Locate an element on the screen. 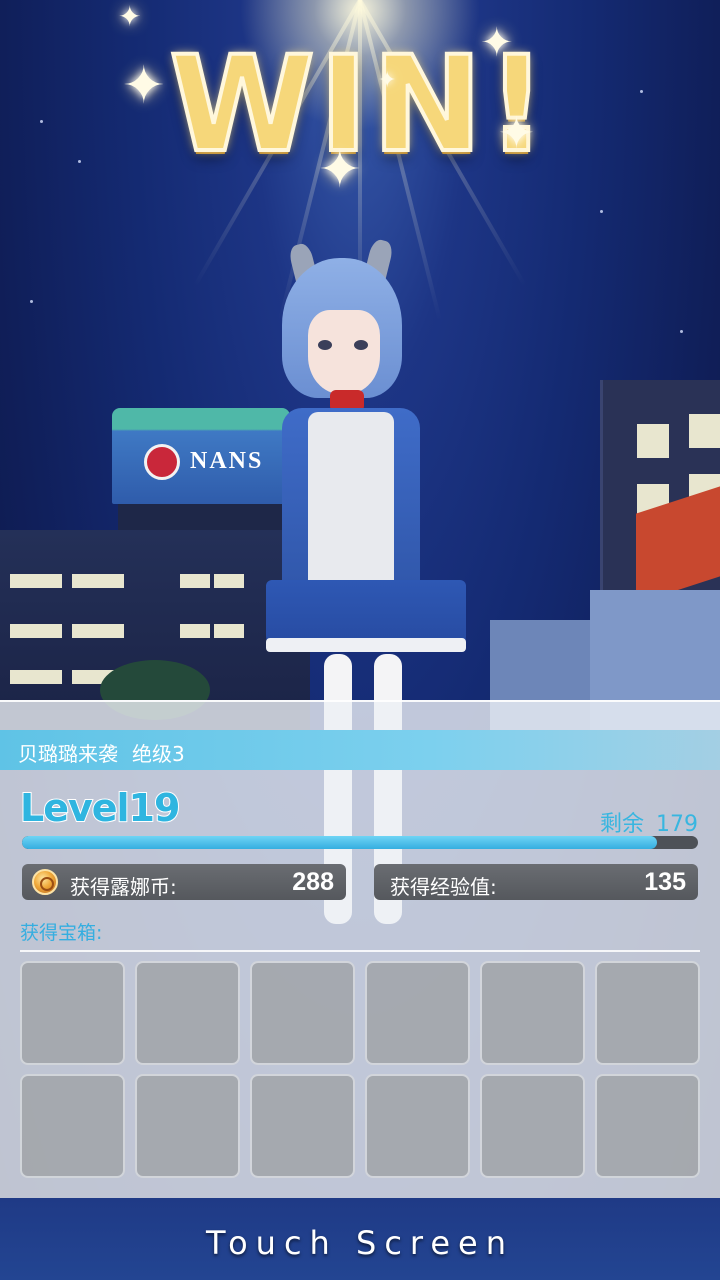  character-face is located at coordinates (344, 352).